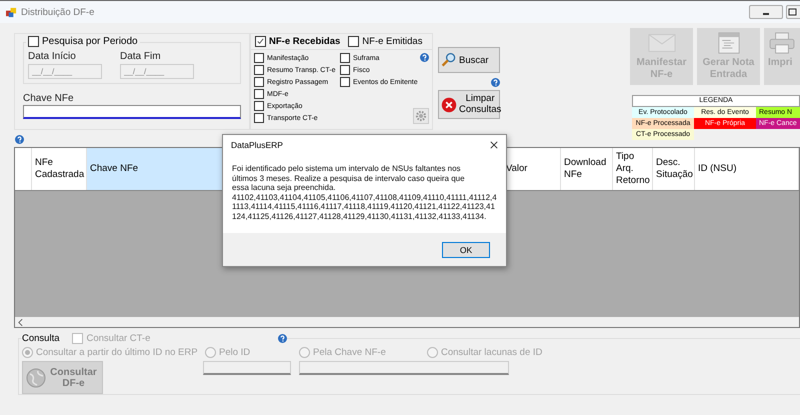  Describe the element at coordinates (782, 43) in the screenshot. I see `printer-icon` at that location.